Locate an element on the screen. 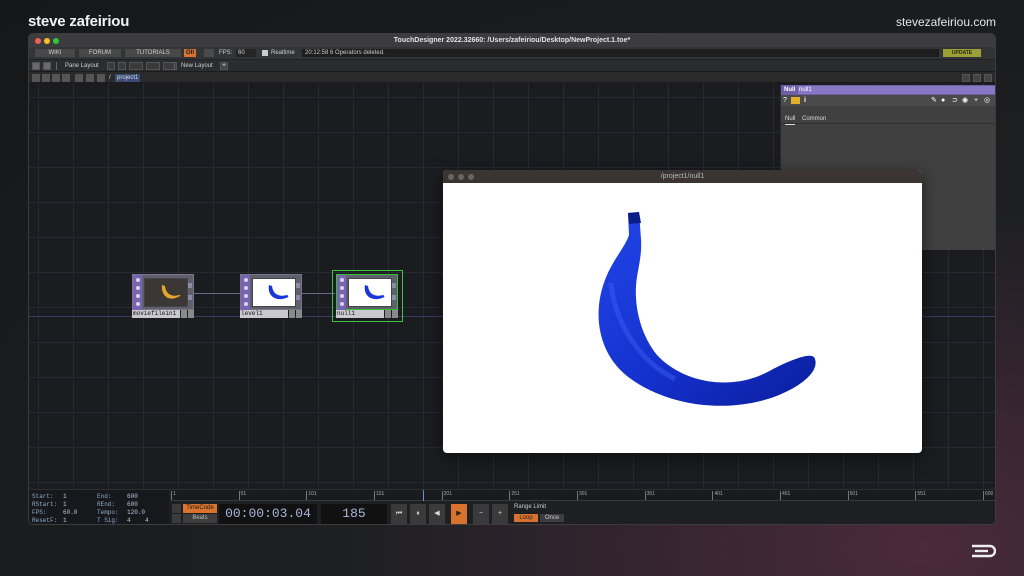 The height and width of the screenshot is (576, 1024). frame-display: 185 is located at coordinates (354, 514).